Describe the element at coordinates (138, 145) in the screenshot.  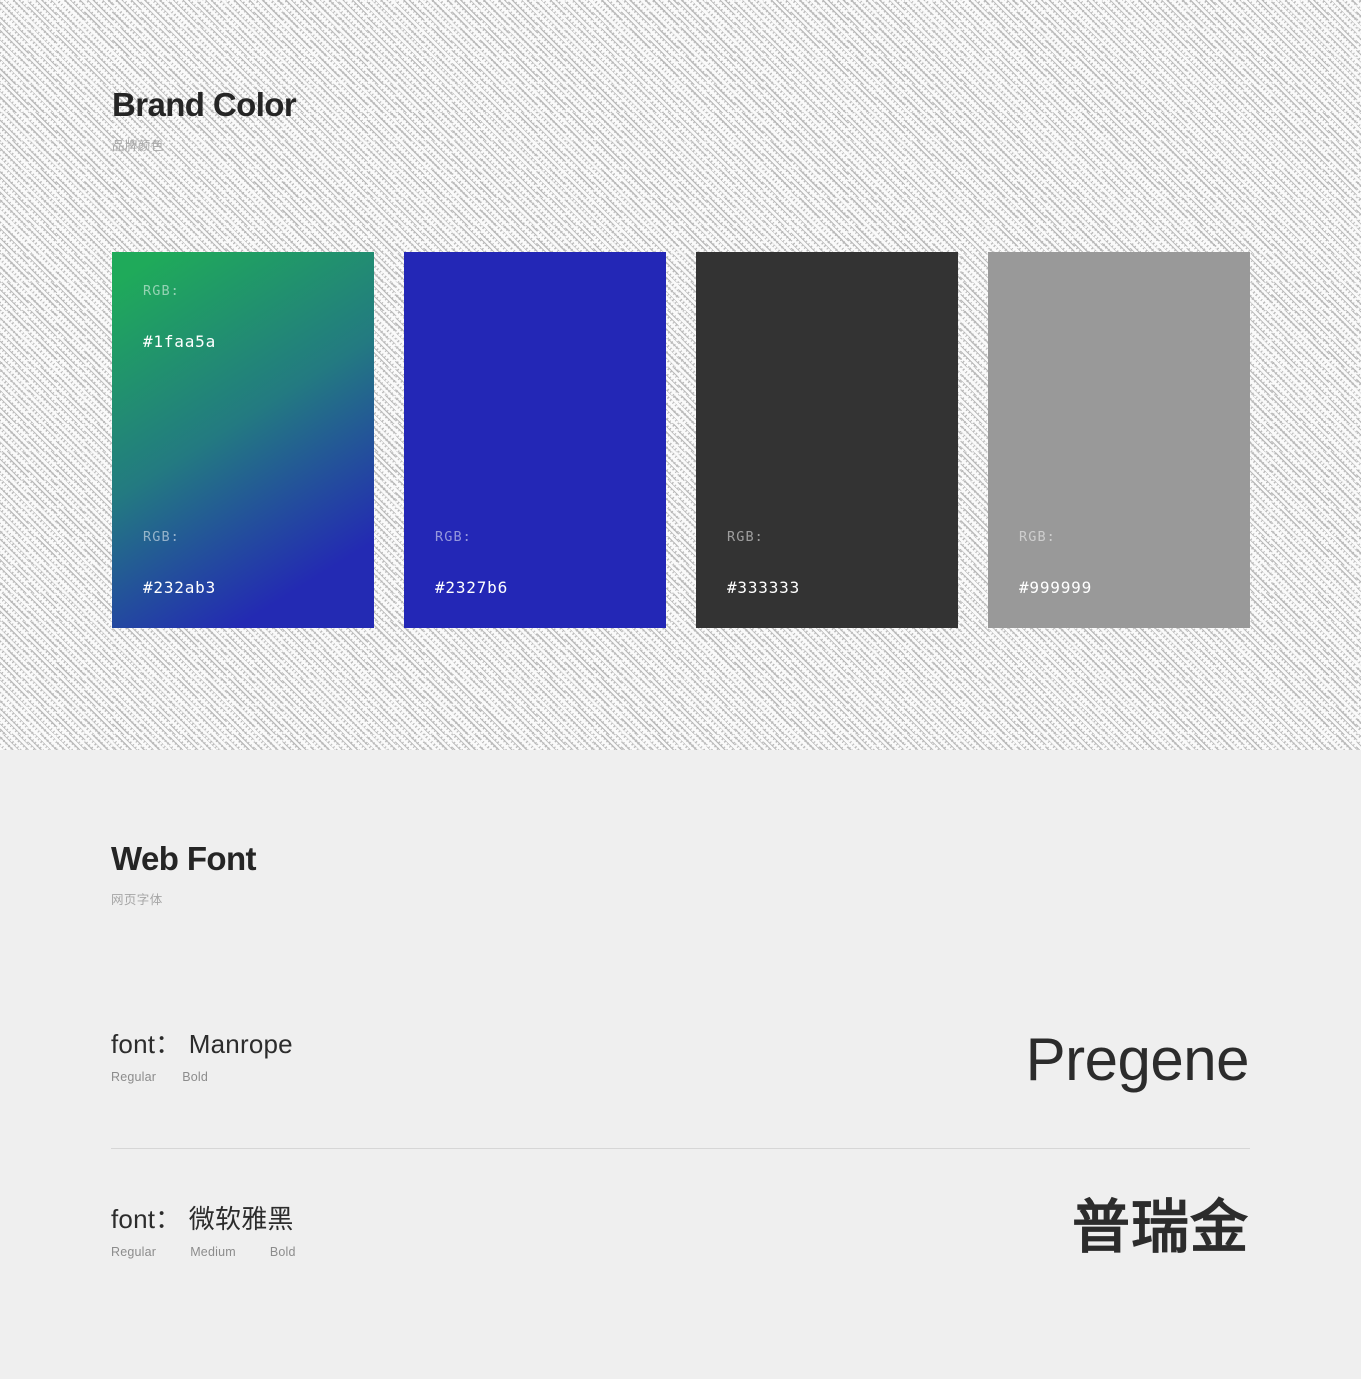
I see `page-subtitle: 品牌颜色` at that location.